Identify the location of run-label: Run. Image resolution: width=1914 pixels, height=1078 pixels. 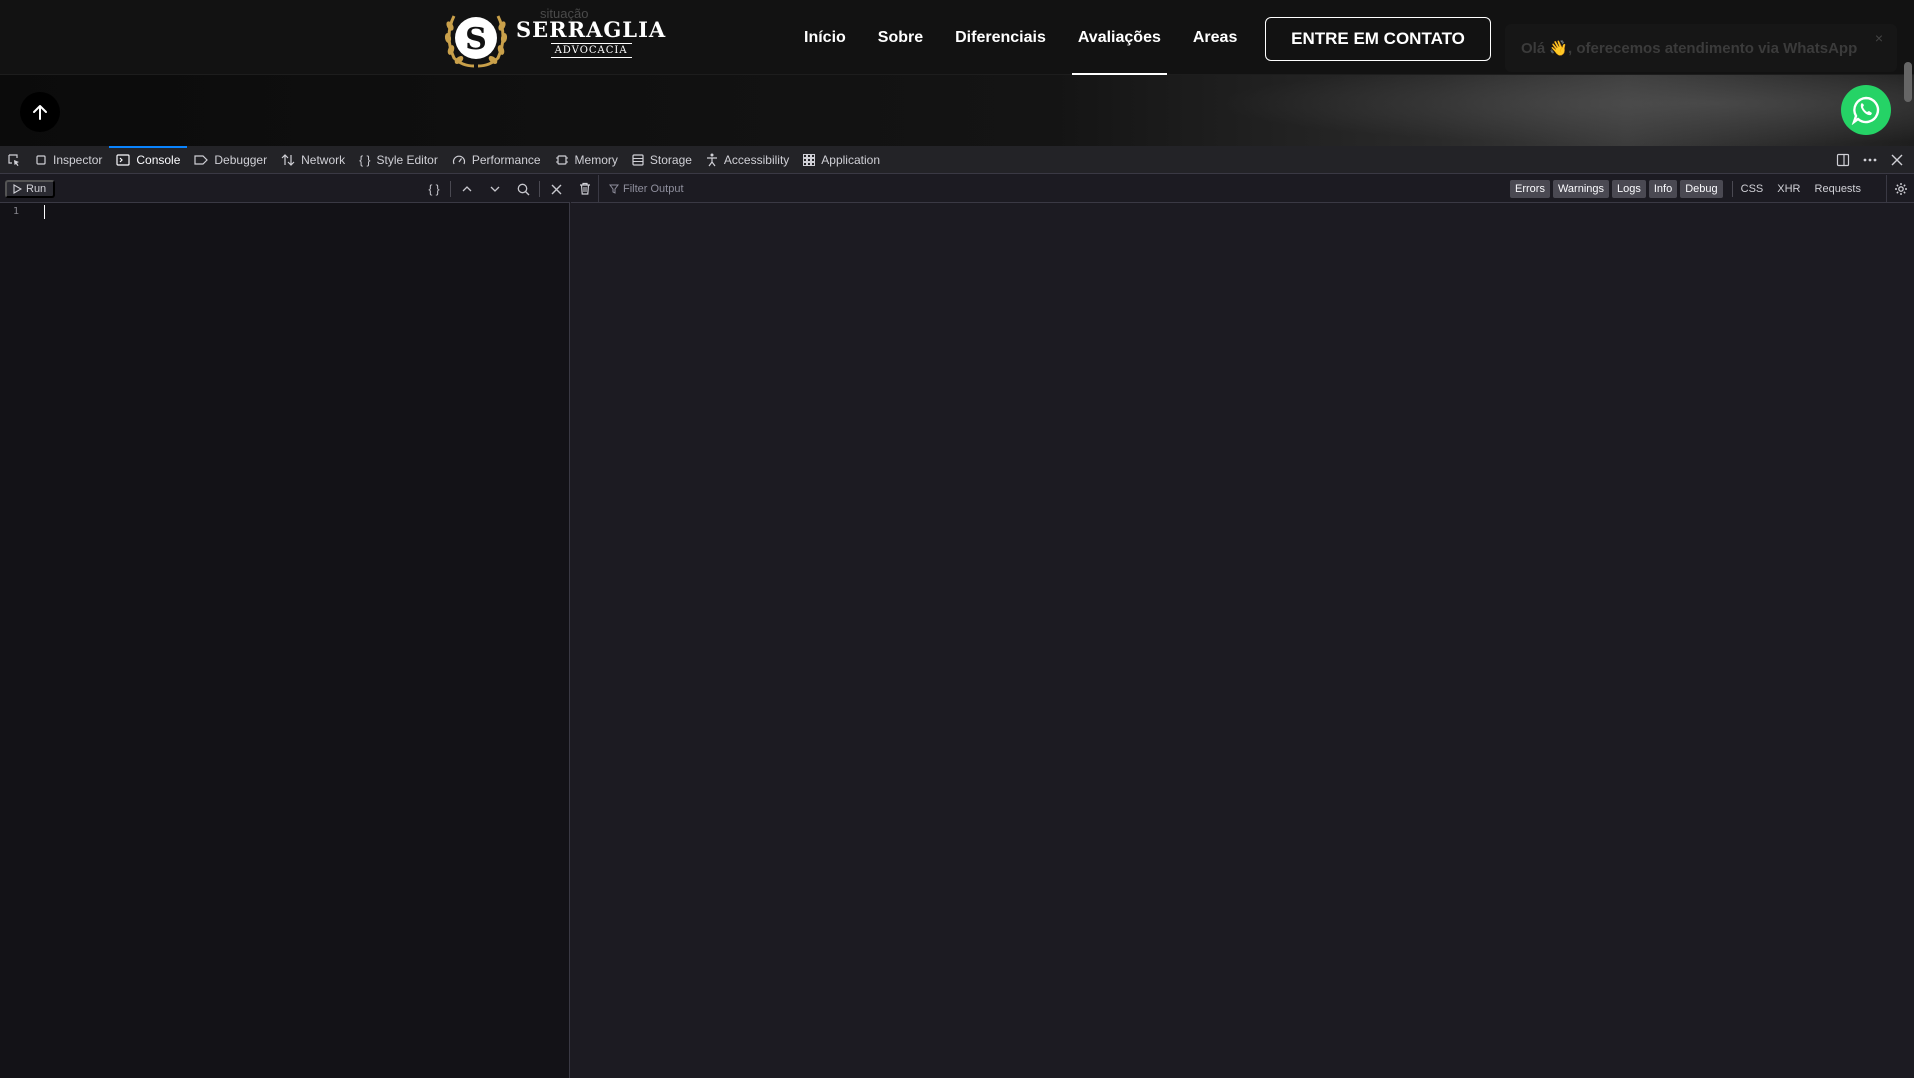
(36, 188).